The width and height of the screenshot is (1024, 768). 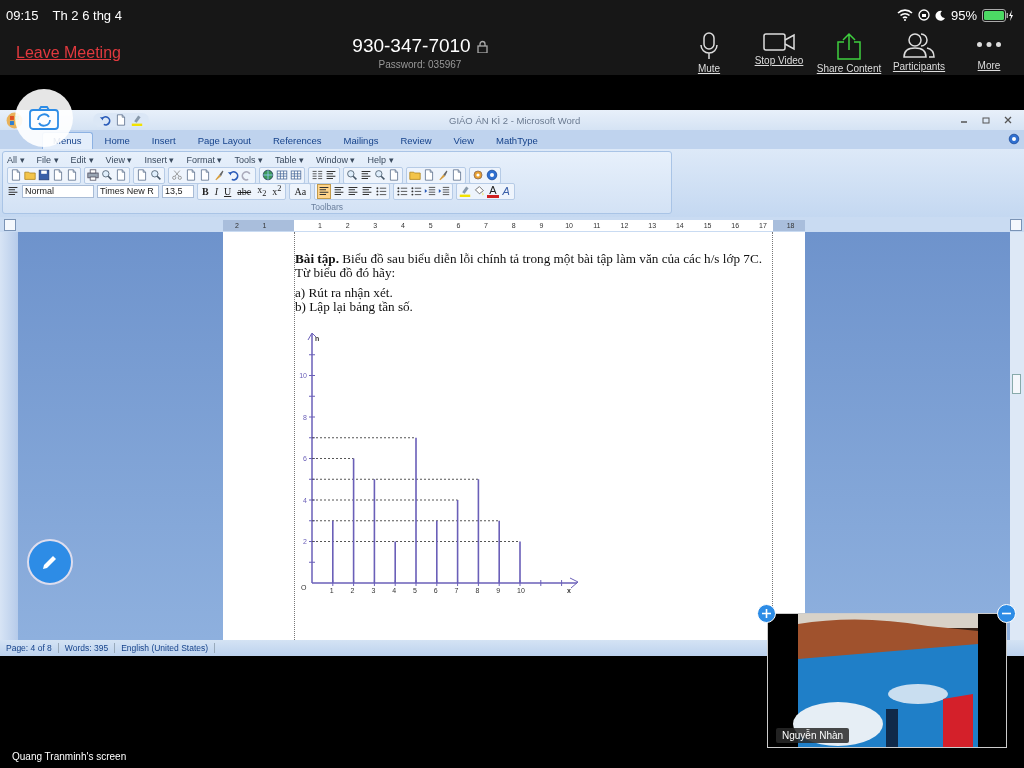 I want to click on ribbon-tab: References, so click(x=297, y=141).